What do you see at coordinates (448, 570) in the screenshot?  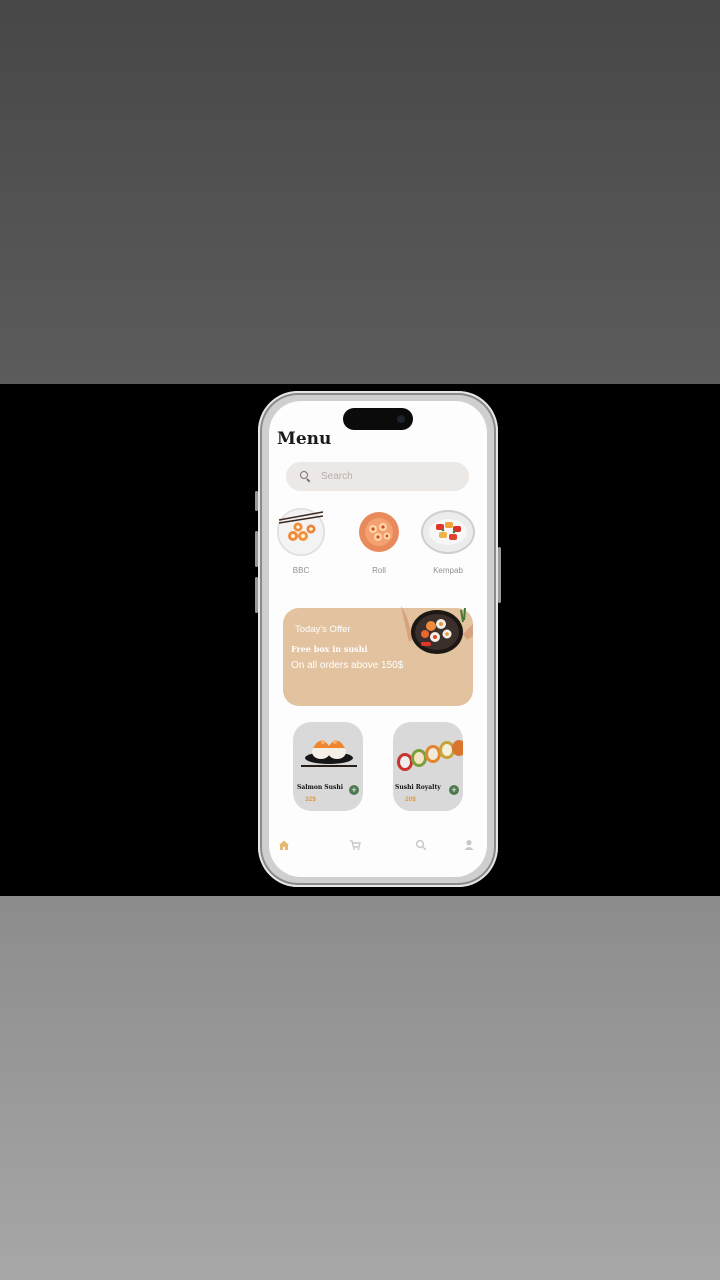 I see `category-label: Kempab` at bounding box center [448, 570].